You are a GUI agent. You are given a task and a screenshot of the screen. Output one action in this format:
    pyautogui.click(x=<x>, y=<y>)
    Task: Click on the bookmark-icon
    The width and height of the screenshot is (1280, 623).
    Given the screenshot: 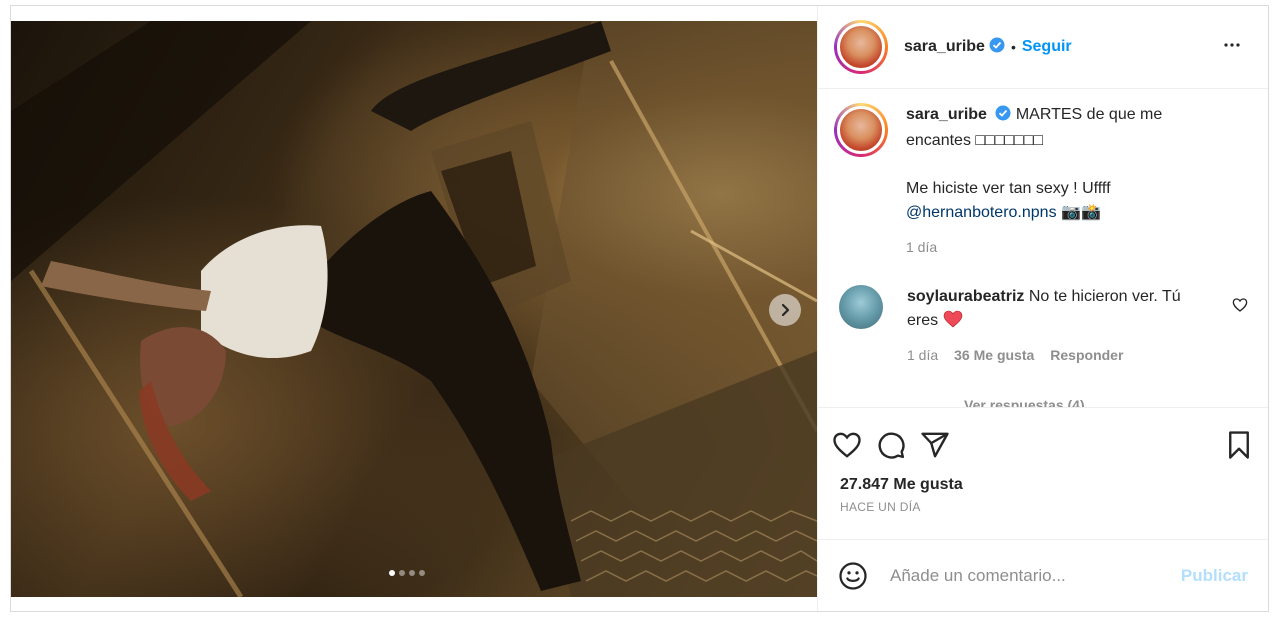 What is the action you would take?
    pyautogui.click(x=1239, y=445)
    